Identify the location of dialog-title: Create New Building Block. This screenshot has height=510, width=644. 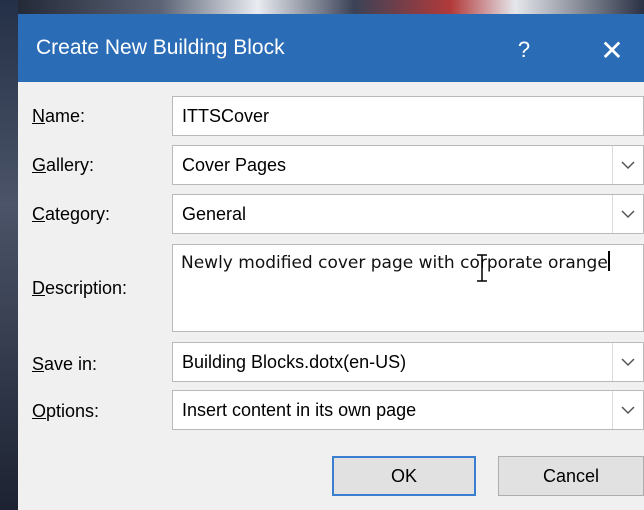
(160, 47).